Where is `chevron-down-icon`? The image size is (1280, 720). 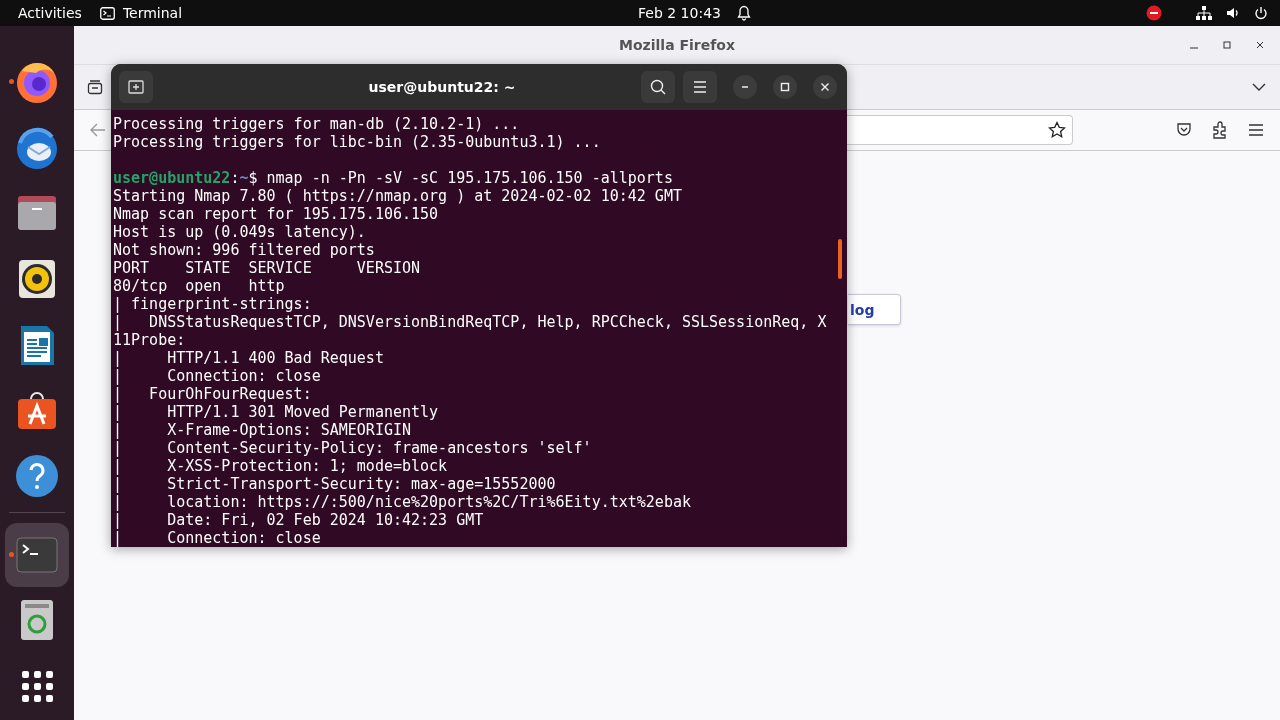 chevron-down-icon is located at coordinates (1259, 87).